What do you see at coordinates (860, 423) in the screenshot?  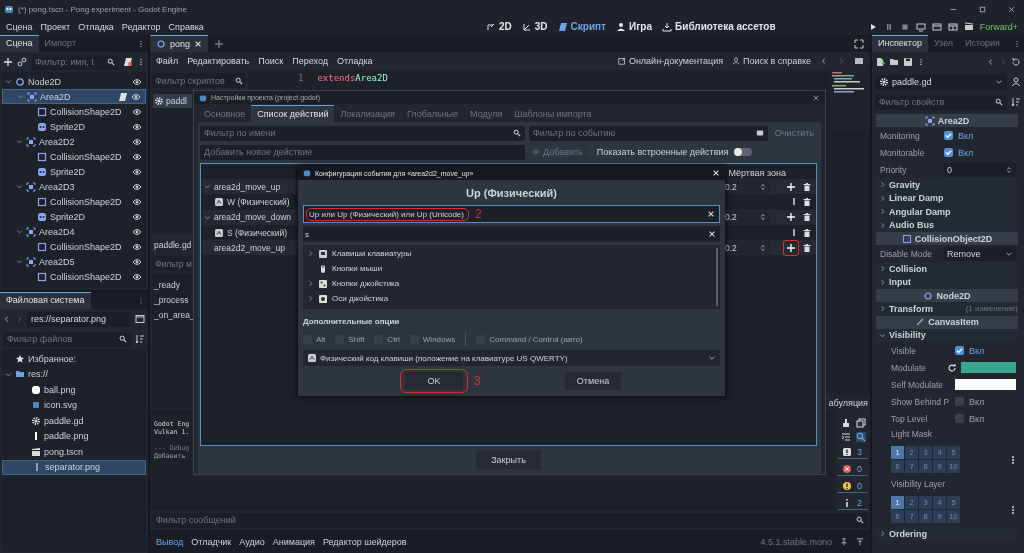 I see `copy-icon` at bounding box center [860, 423].